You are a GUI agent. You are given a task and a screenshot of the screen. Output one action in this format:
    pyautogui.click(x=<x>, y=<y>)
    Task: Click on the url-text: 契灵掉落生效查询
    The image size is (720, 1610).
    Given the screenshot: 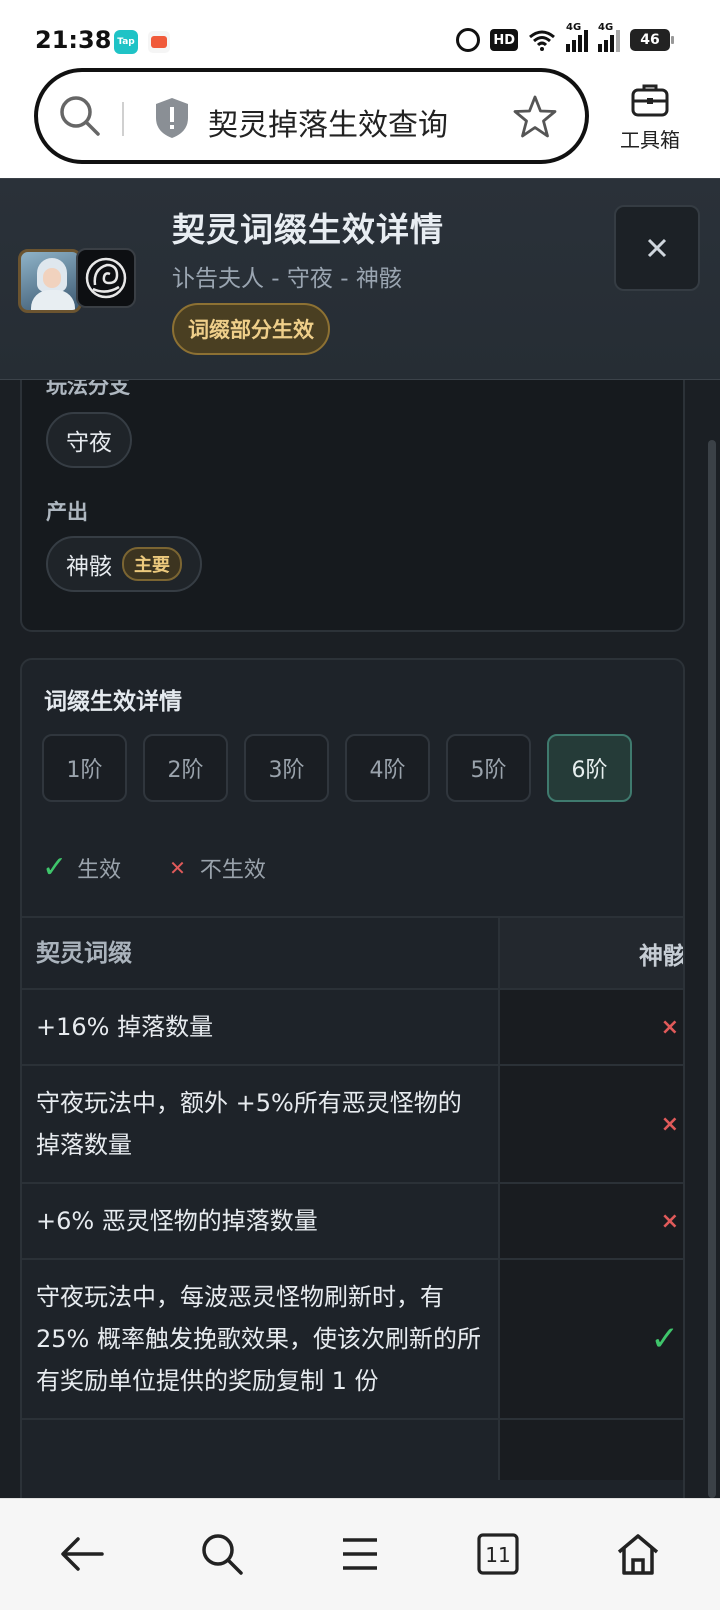 What is the action you would take?
    pyautogui.click(x=328, y=122)
    